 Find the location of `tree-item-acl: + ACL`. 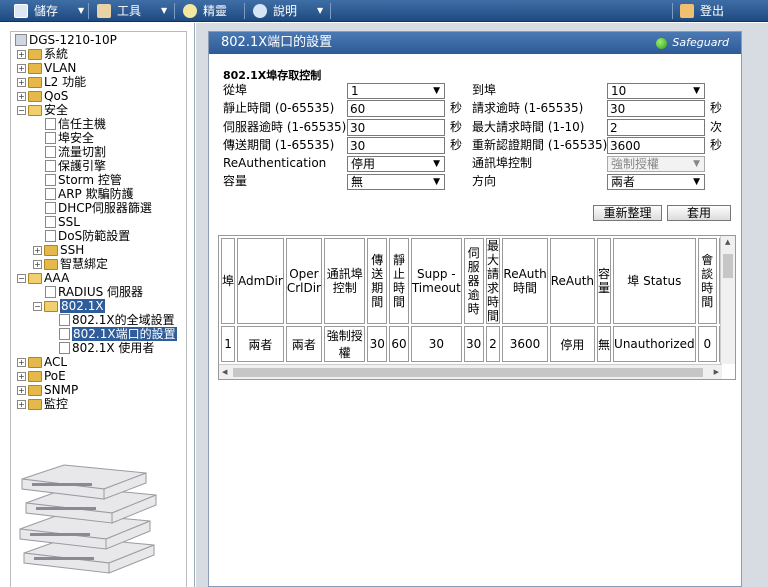

tree-item-acl: + ACL is located at coordinates (42, 362).